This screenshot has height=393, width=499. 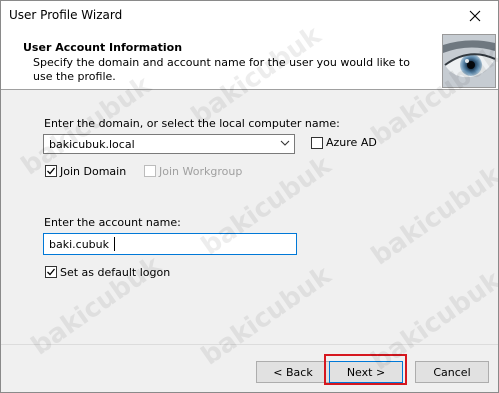 What do you see at coordinates (293, 372) in the screenshot?
I see `back-button: < Back` at bounding box center [293, 372].